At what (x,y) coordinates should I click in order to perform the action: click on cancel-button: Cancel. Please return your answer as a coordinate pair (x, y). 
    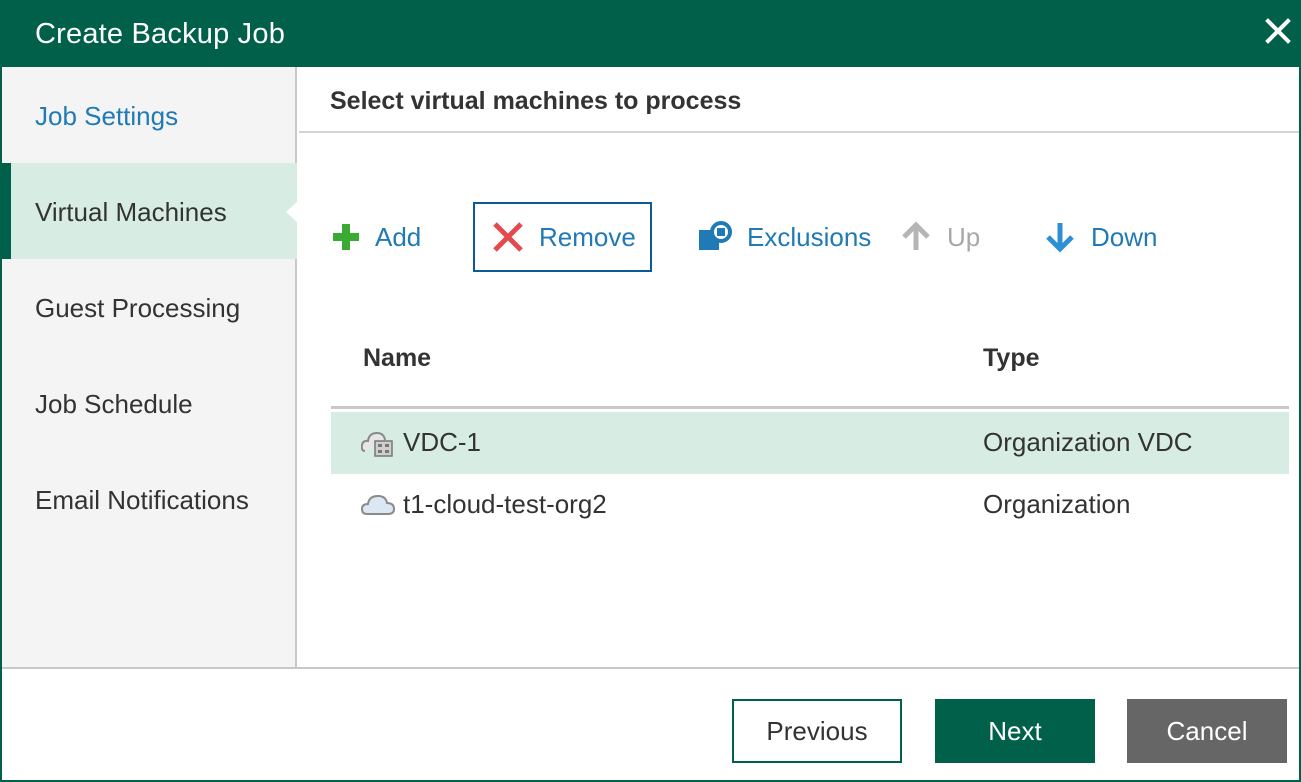
    Looking at the image, I should click on (1207, 731).